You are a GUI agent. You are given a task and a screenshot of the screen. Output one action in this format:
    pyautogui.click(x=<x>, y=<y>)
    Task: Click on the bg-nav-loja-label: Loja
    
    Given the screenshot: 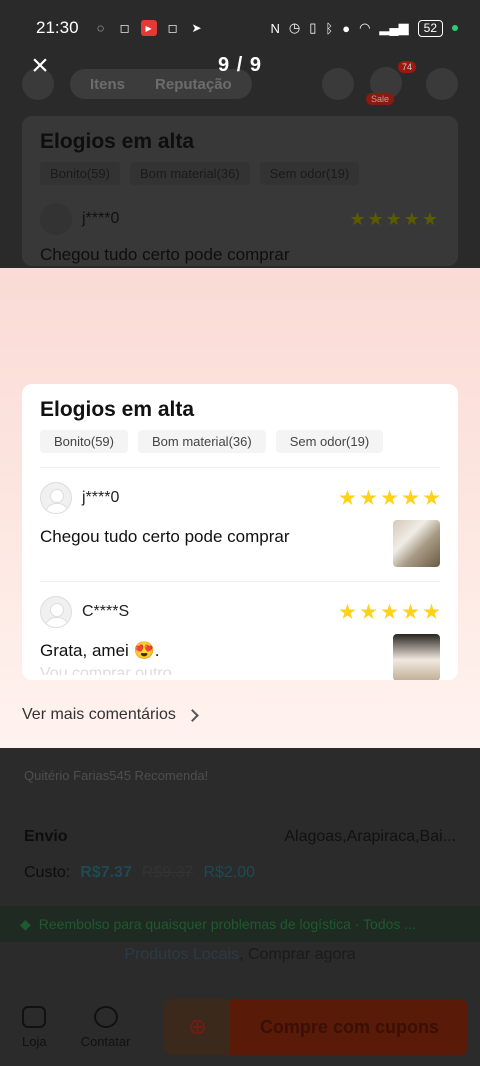 What is the action you would take?
    pyautogui.click(x=34, y=1041)
    